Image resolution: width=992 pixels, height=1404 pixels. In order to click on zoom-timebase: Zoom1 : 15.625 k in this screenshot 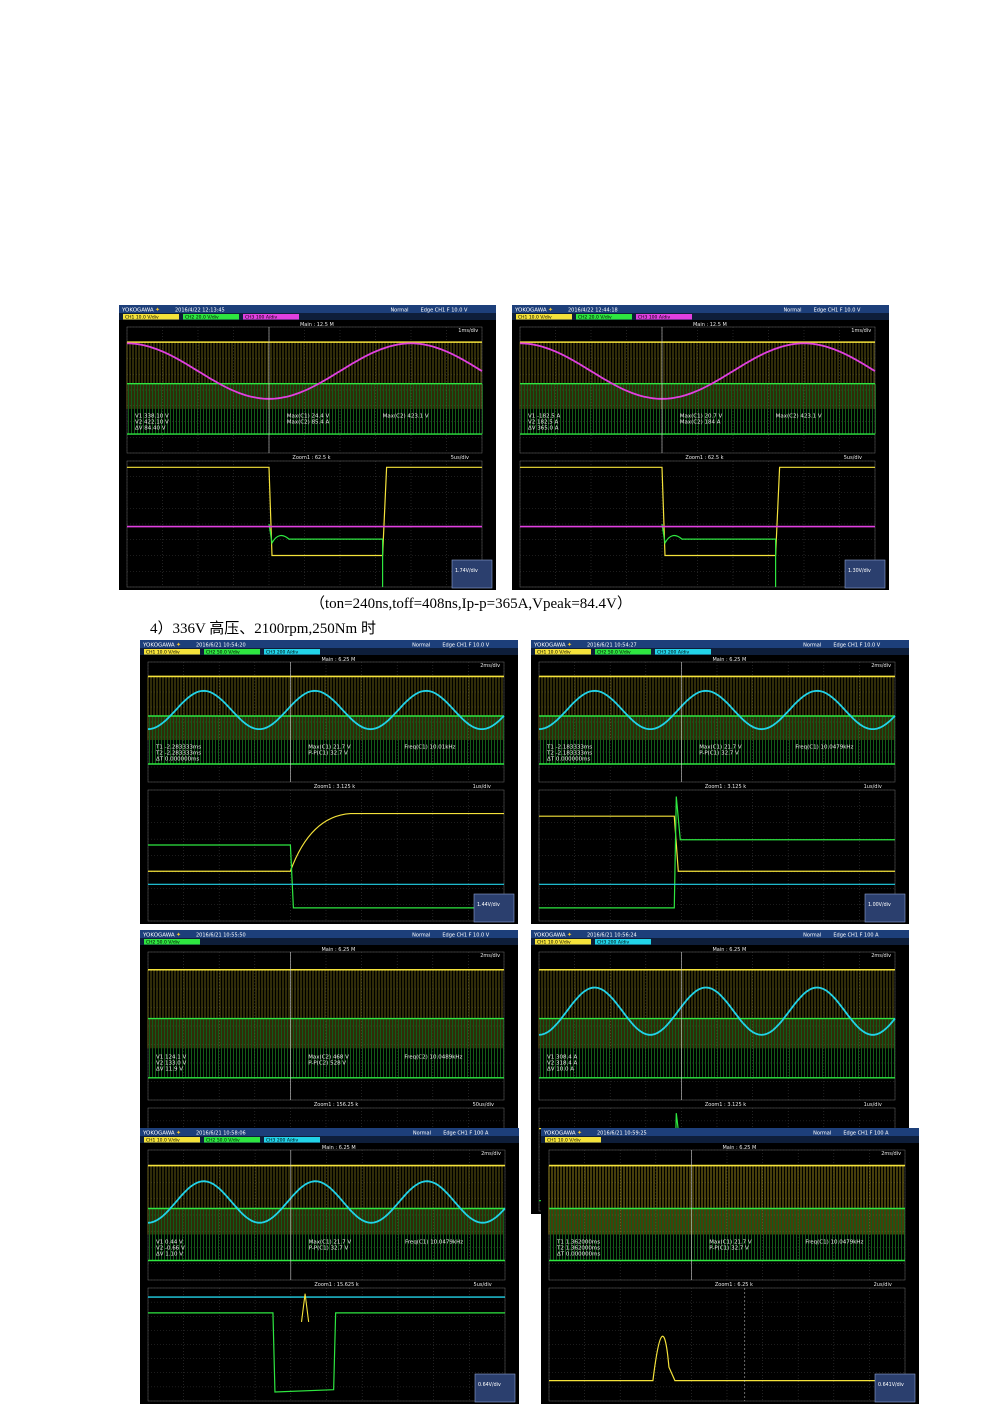, I will do `click(336, 1285)`.